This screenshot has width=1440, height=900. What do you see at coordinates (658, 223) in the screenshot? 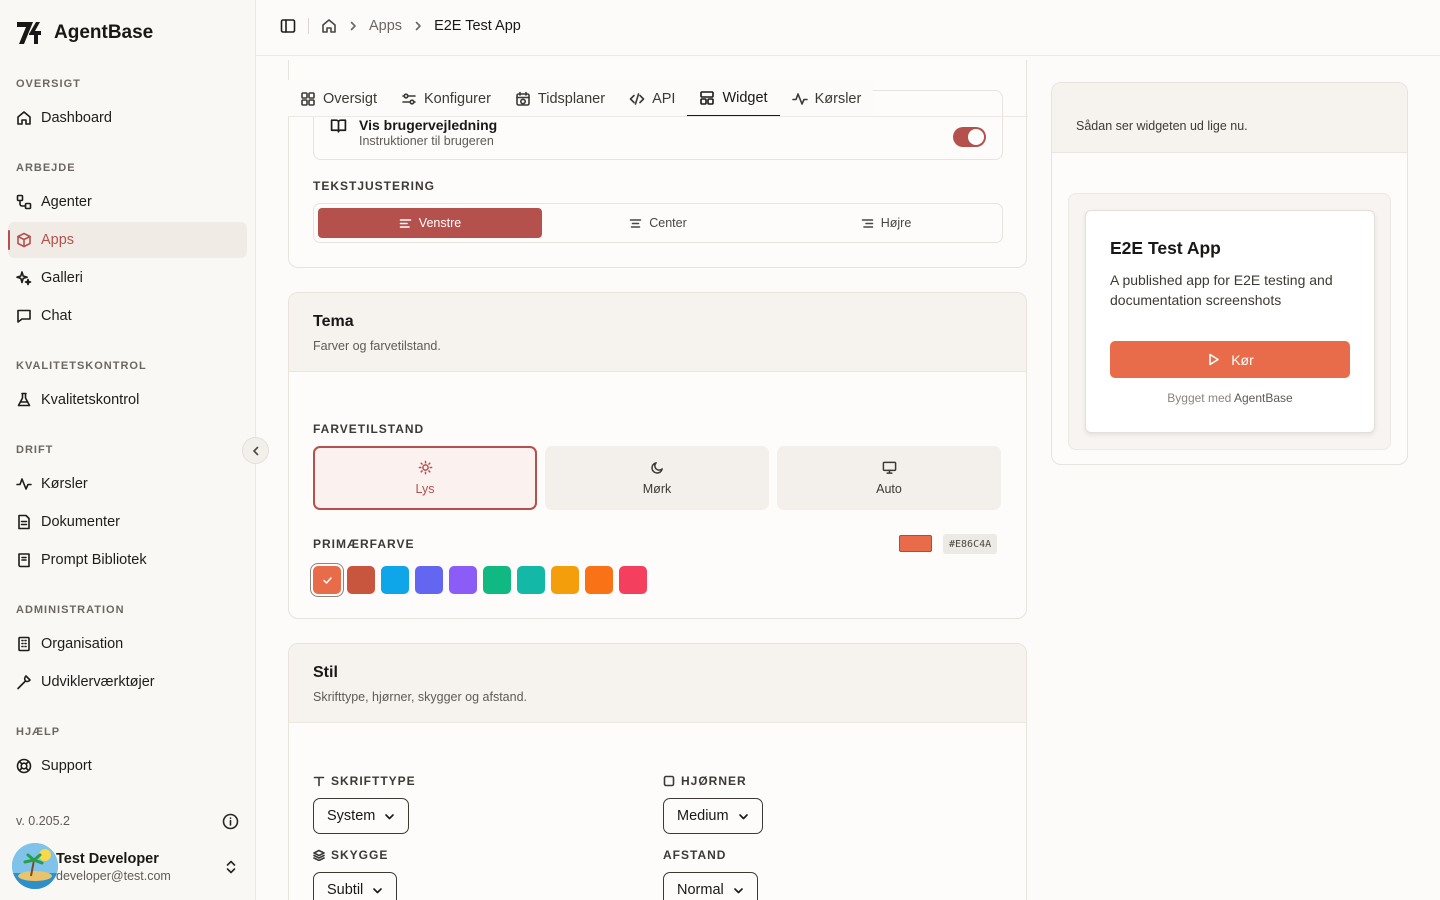
I see `align-center-button: Center` at bounding box center [658, 223].